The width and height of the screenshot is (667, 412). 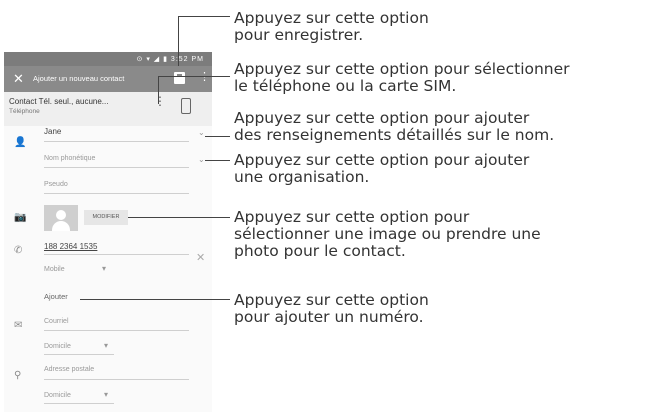 What do you see at coordinates (57, 346) in the screenshot?
I see `email-type-select: Domicile` at bounding box center [57, 346].